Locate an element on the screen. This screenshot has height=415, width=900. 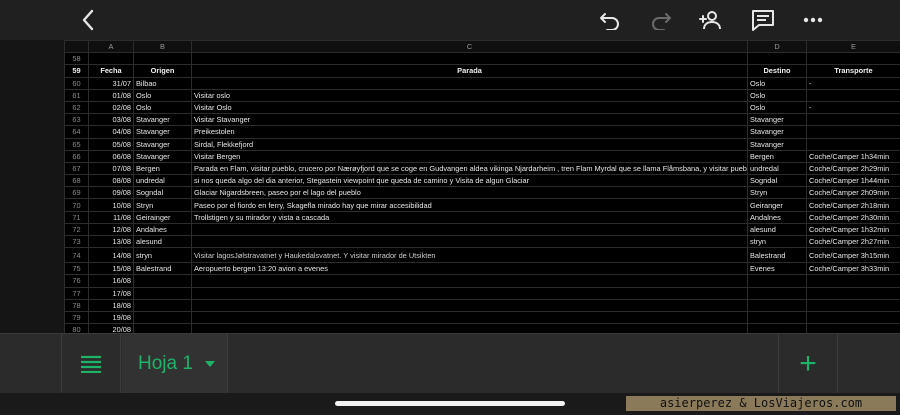
cell-origen: Origen is located at coordinates (162, 71).